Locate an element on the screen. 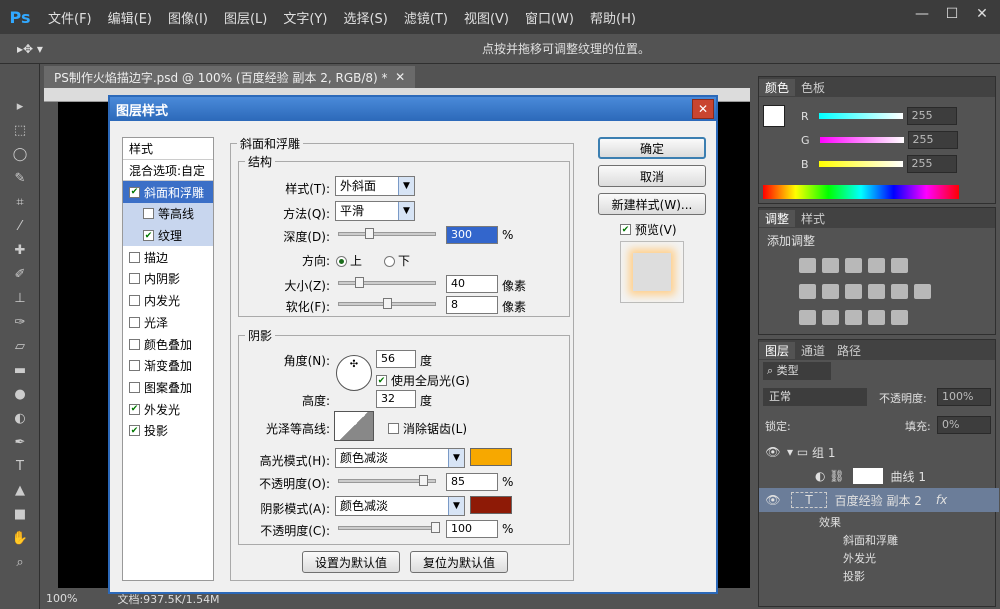  layer-text-copy: 👁 T 百度经验 副本 2 fx is located at coordinates (879, 500).